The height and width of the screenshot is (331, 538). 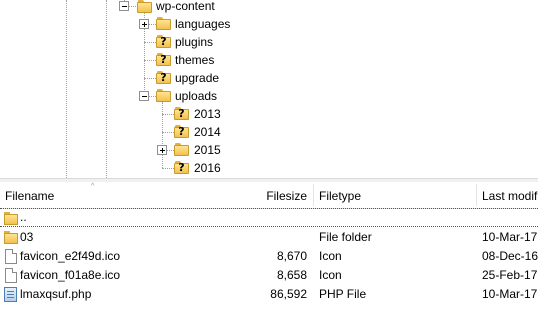 I want to click on file-row: 03 File folder 10-Mar-17, so click(x=269, y=237).